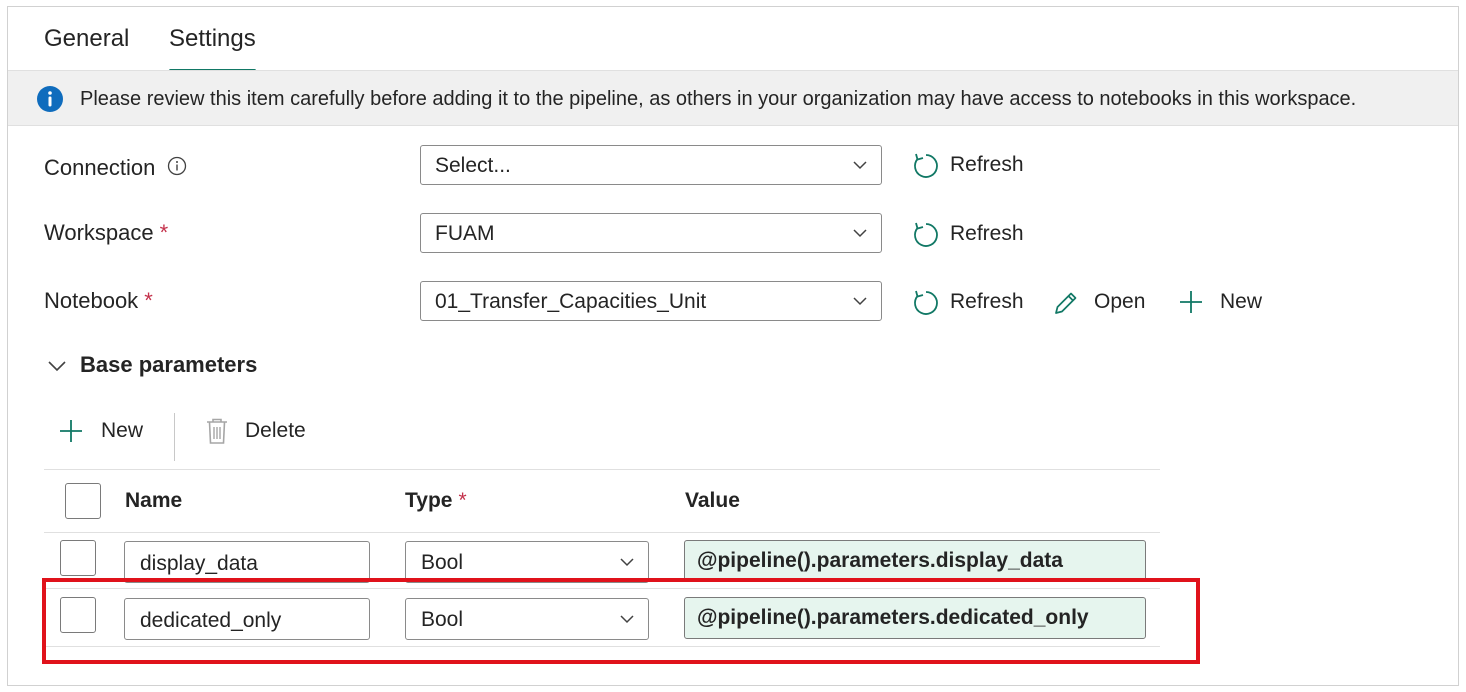  I want to click on notebook-label: Notebook *, so click(98, 301).